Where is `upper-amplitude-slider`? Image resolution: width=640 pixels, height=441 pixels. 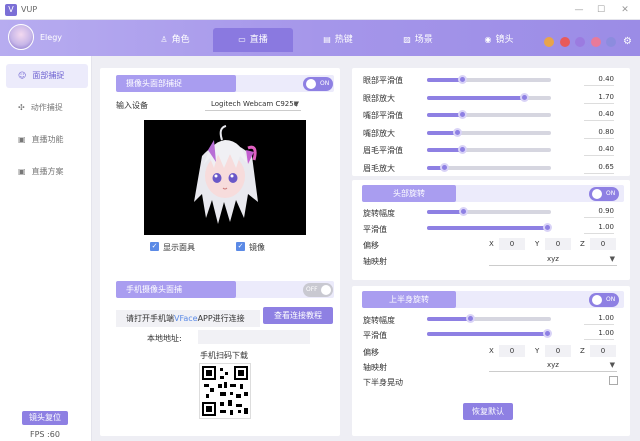 upper-amplitude-slider is located at coordinates (489, 318).